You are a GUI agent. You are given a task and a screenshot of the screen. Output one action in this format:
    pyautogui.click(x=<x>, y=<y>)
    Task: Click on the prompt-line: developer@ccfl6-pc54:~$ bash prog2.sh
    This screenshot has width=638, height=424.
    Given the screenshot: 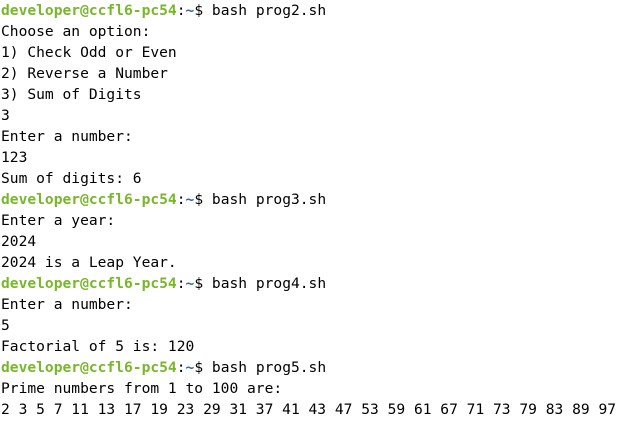 What is the action you would take?
    pyautogui.click(x=319, y=10)
    